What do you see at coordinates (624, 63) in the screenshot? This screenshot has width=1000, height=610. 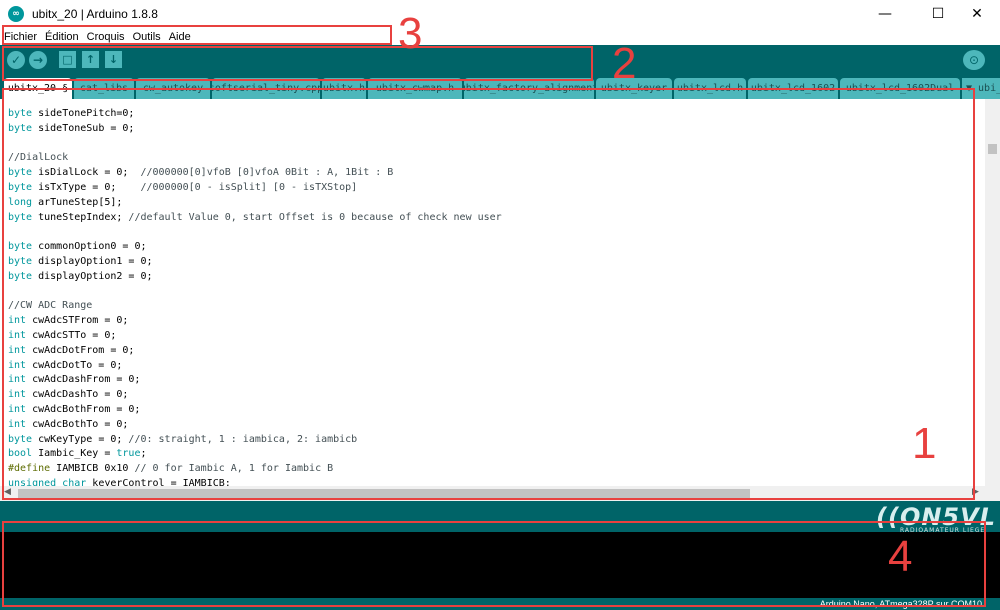 I see `annotation-number-toolbar: 2` at bounding box center [624, 63].